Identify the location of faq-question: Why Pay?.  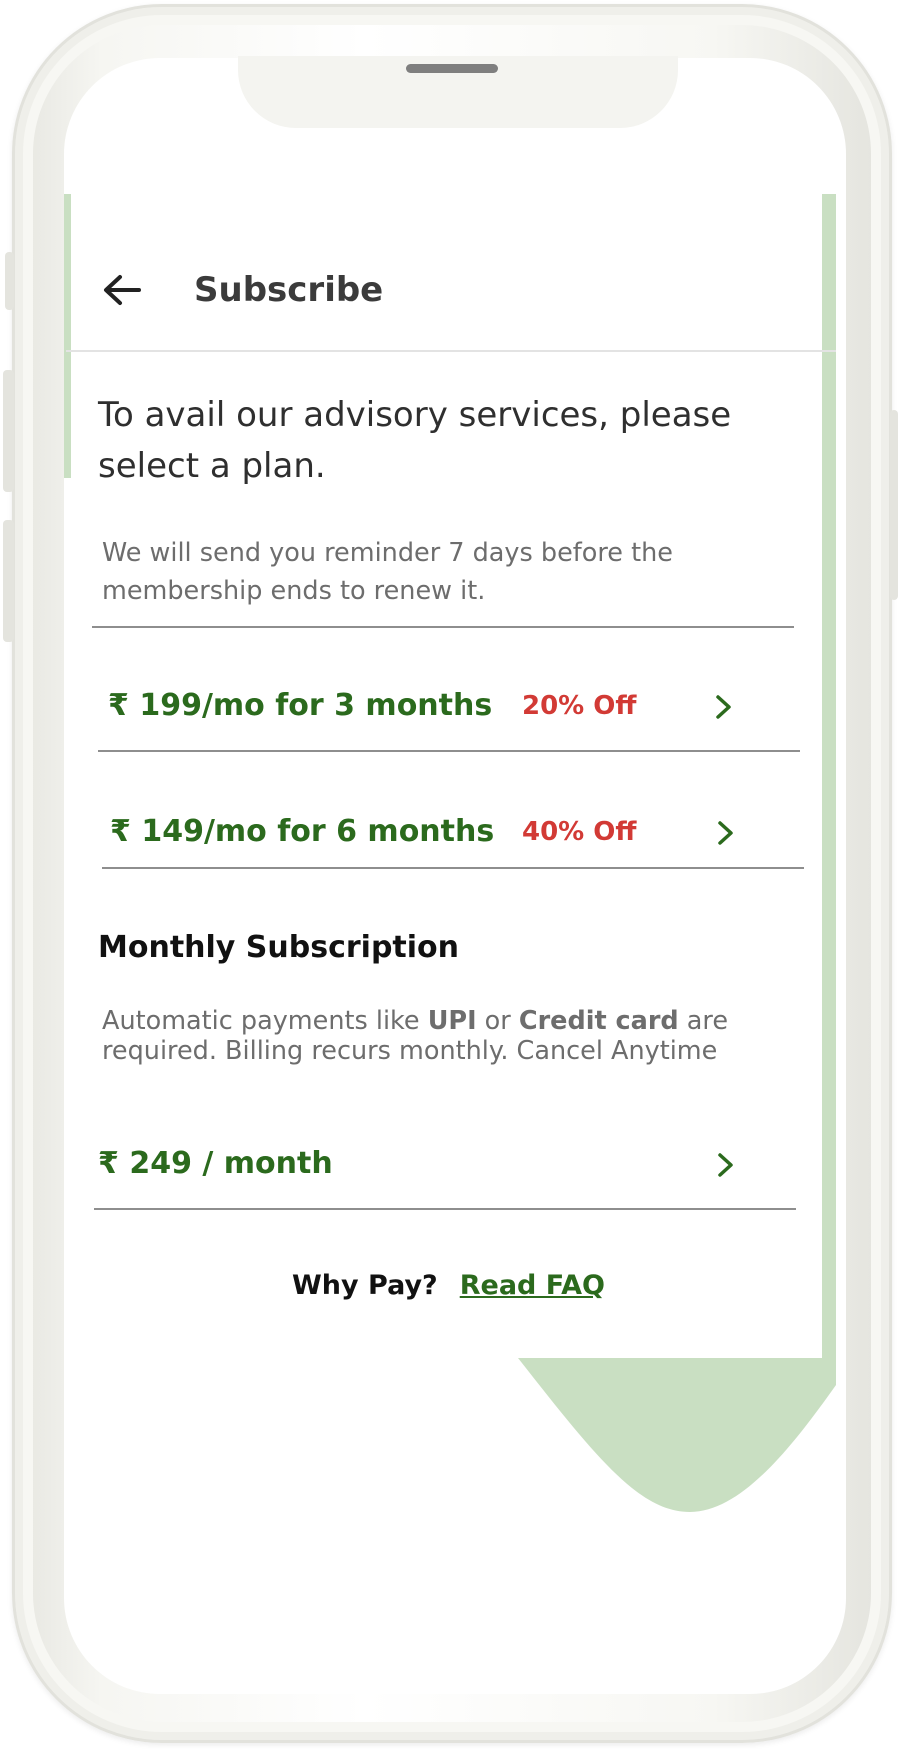
(365, 1285).